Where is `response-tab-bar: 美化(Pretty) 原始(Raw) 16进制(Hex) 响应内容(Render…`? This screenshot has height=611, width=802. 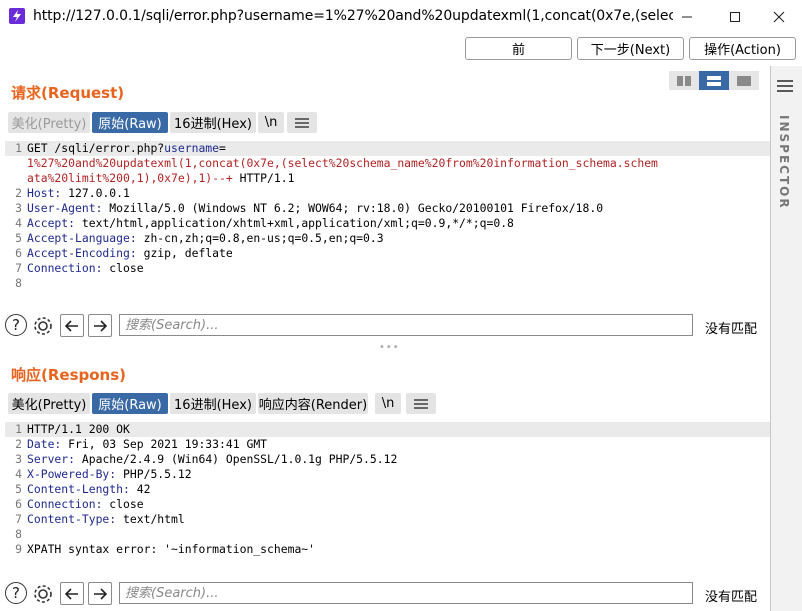
response-tab-bar: 美化(Pretty) 原始(Raw) 16进制(Hex) 响应内容(Render… is located at coordinates (308, 403).